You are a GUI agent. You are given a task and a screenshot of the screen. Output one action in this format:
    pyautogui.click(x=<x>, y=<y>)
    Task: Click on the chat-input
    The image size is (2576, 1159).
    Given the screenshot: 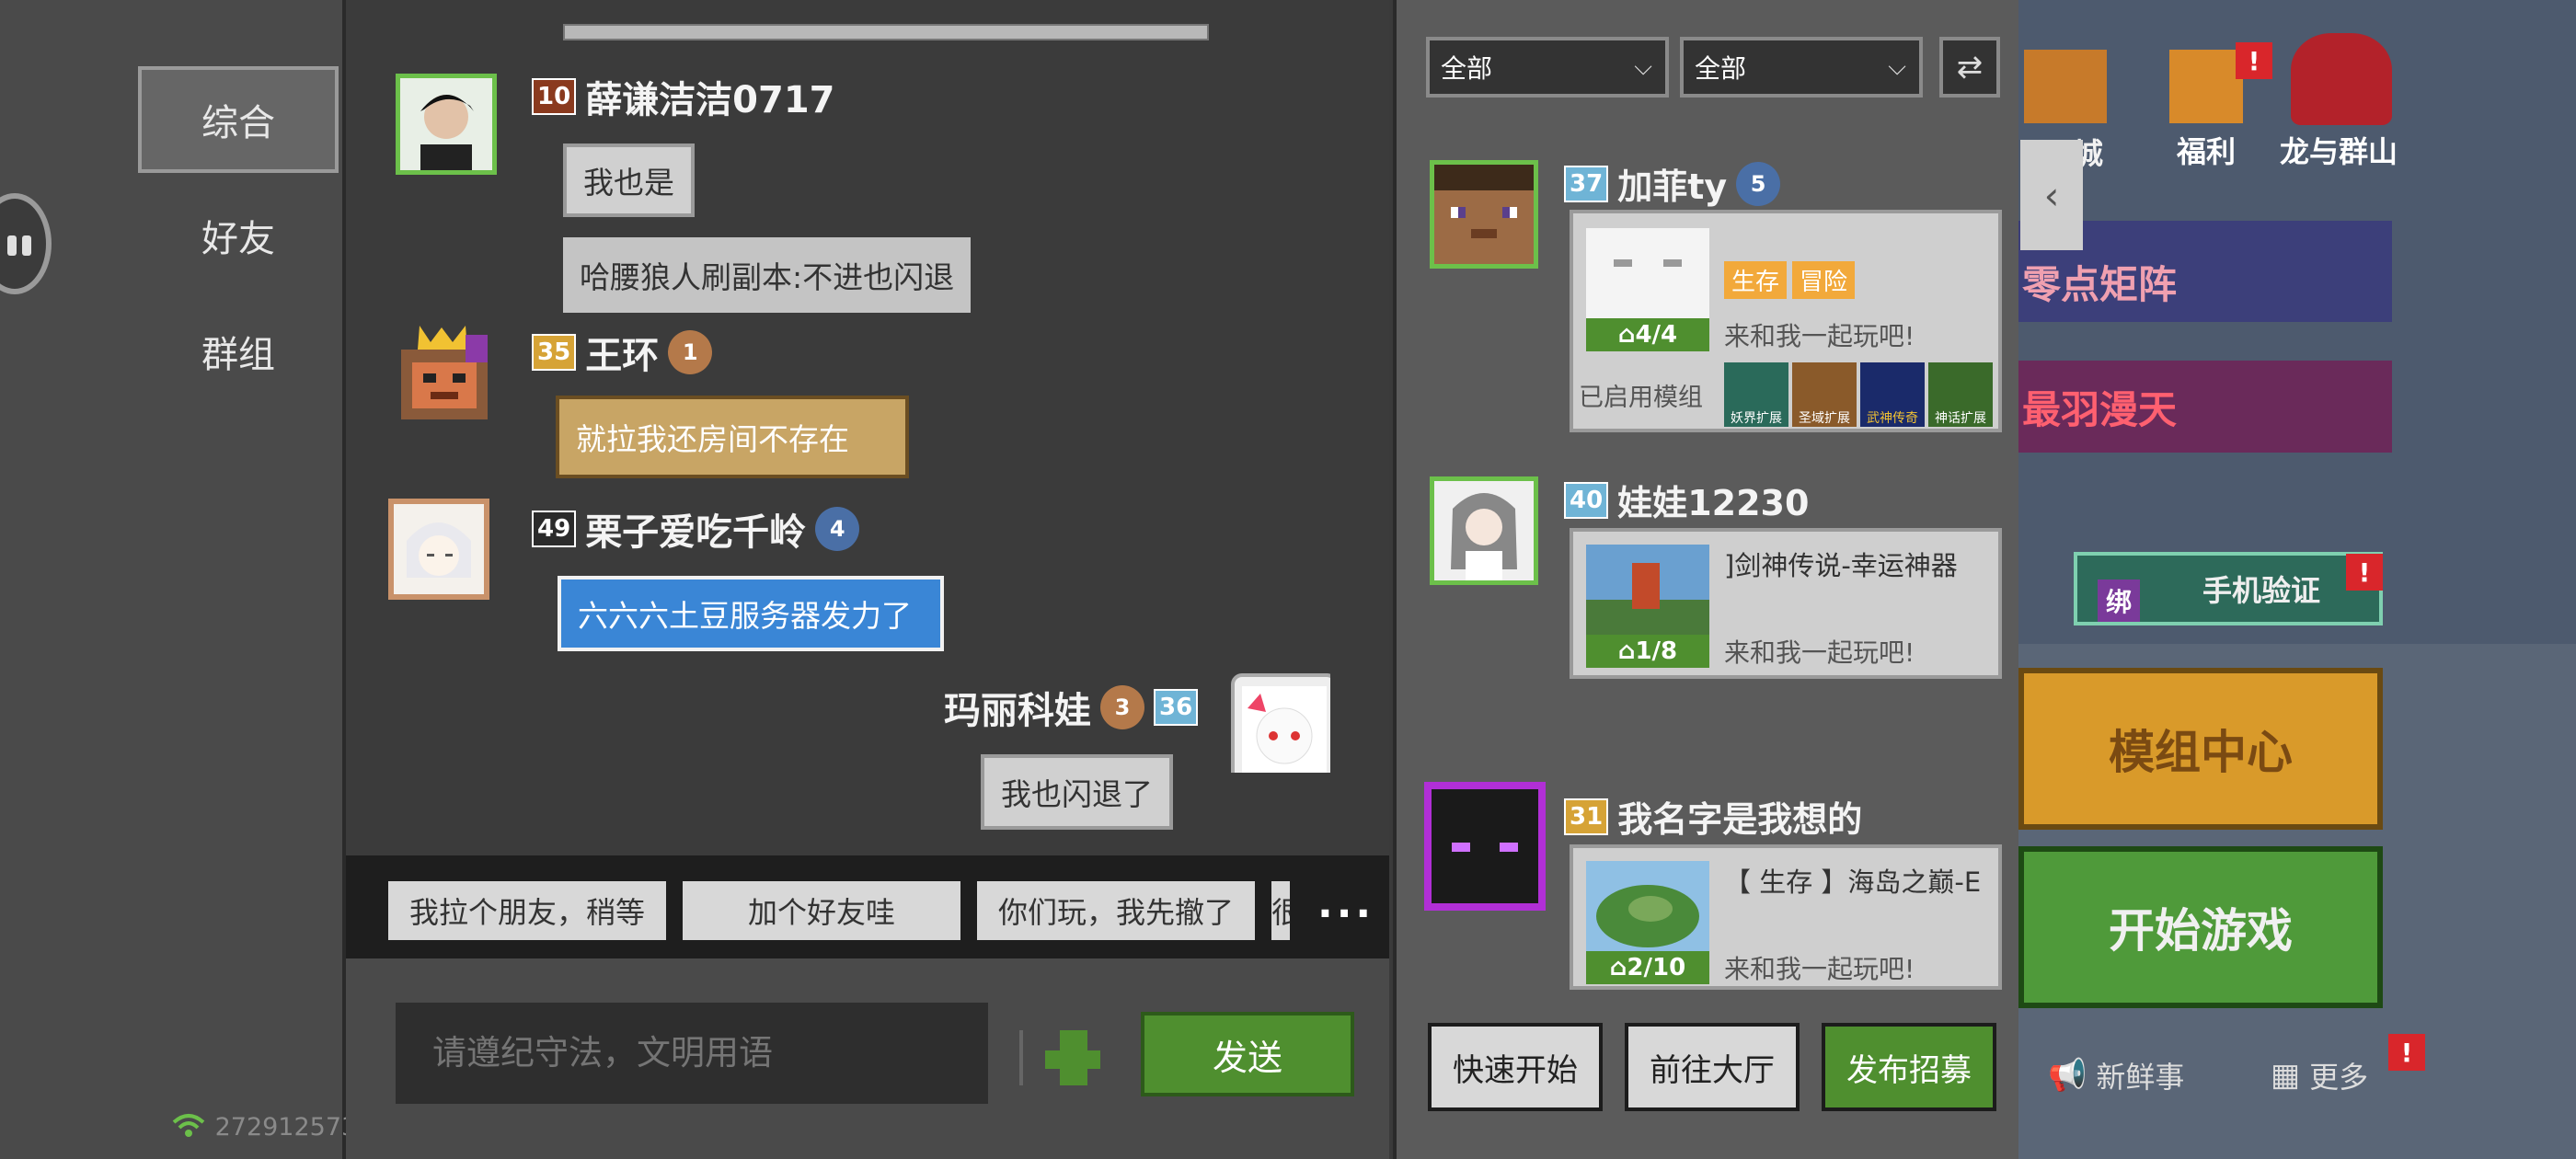 What is the action you would take?
    pyautogui.click(x=692, y=1053)
    